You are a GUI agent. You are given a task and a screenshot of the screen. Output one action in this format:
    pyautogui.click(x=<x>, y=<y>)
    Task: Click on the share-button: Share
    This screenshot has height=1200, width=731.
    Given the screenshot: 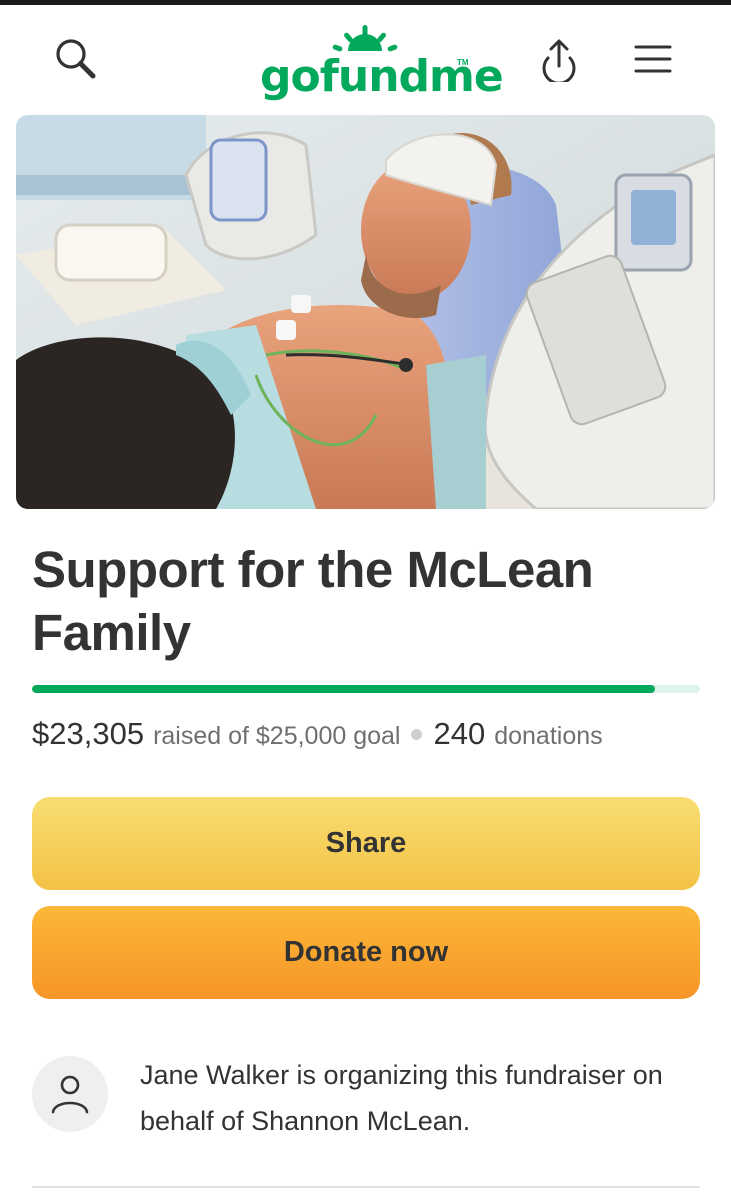 What is the action you would take?
    pyautogui.click(x=366, y=843)
    